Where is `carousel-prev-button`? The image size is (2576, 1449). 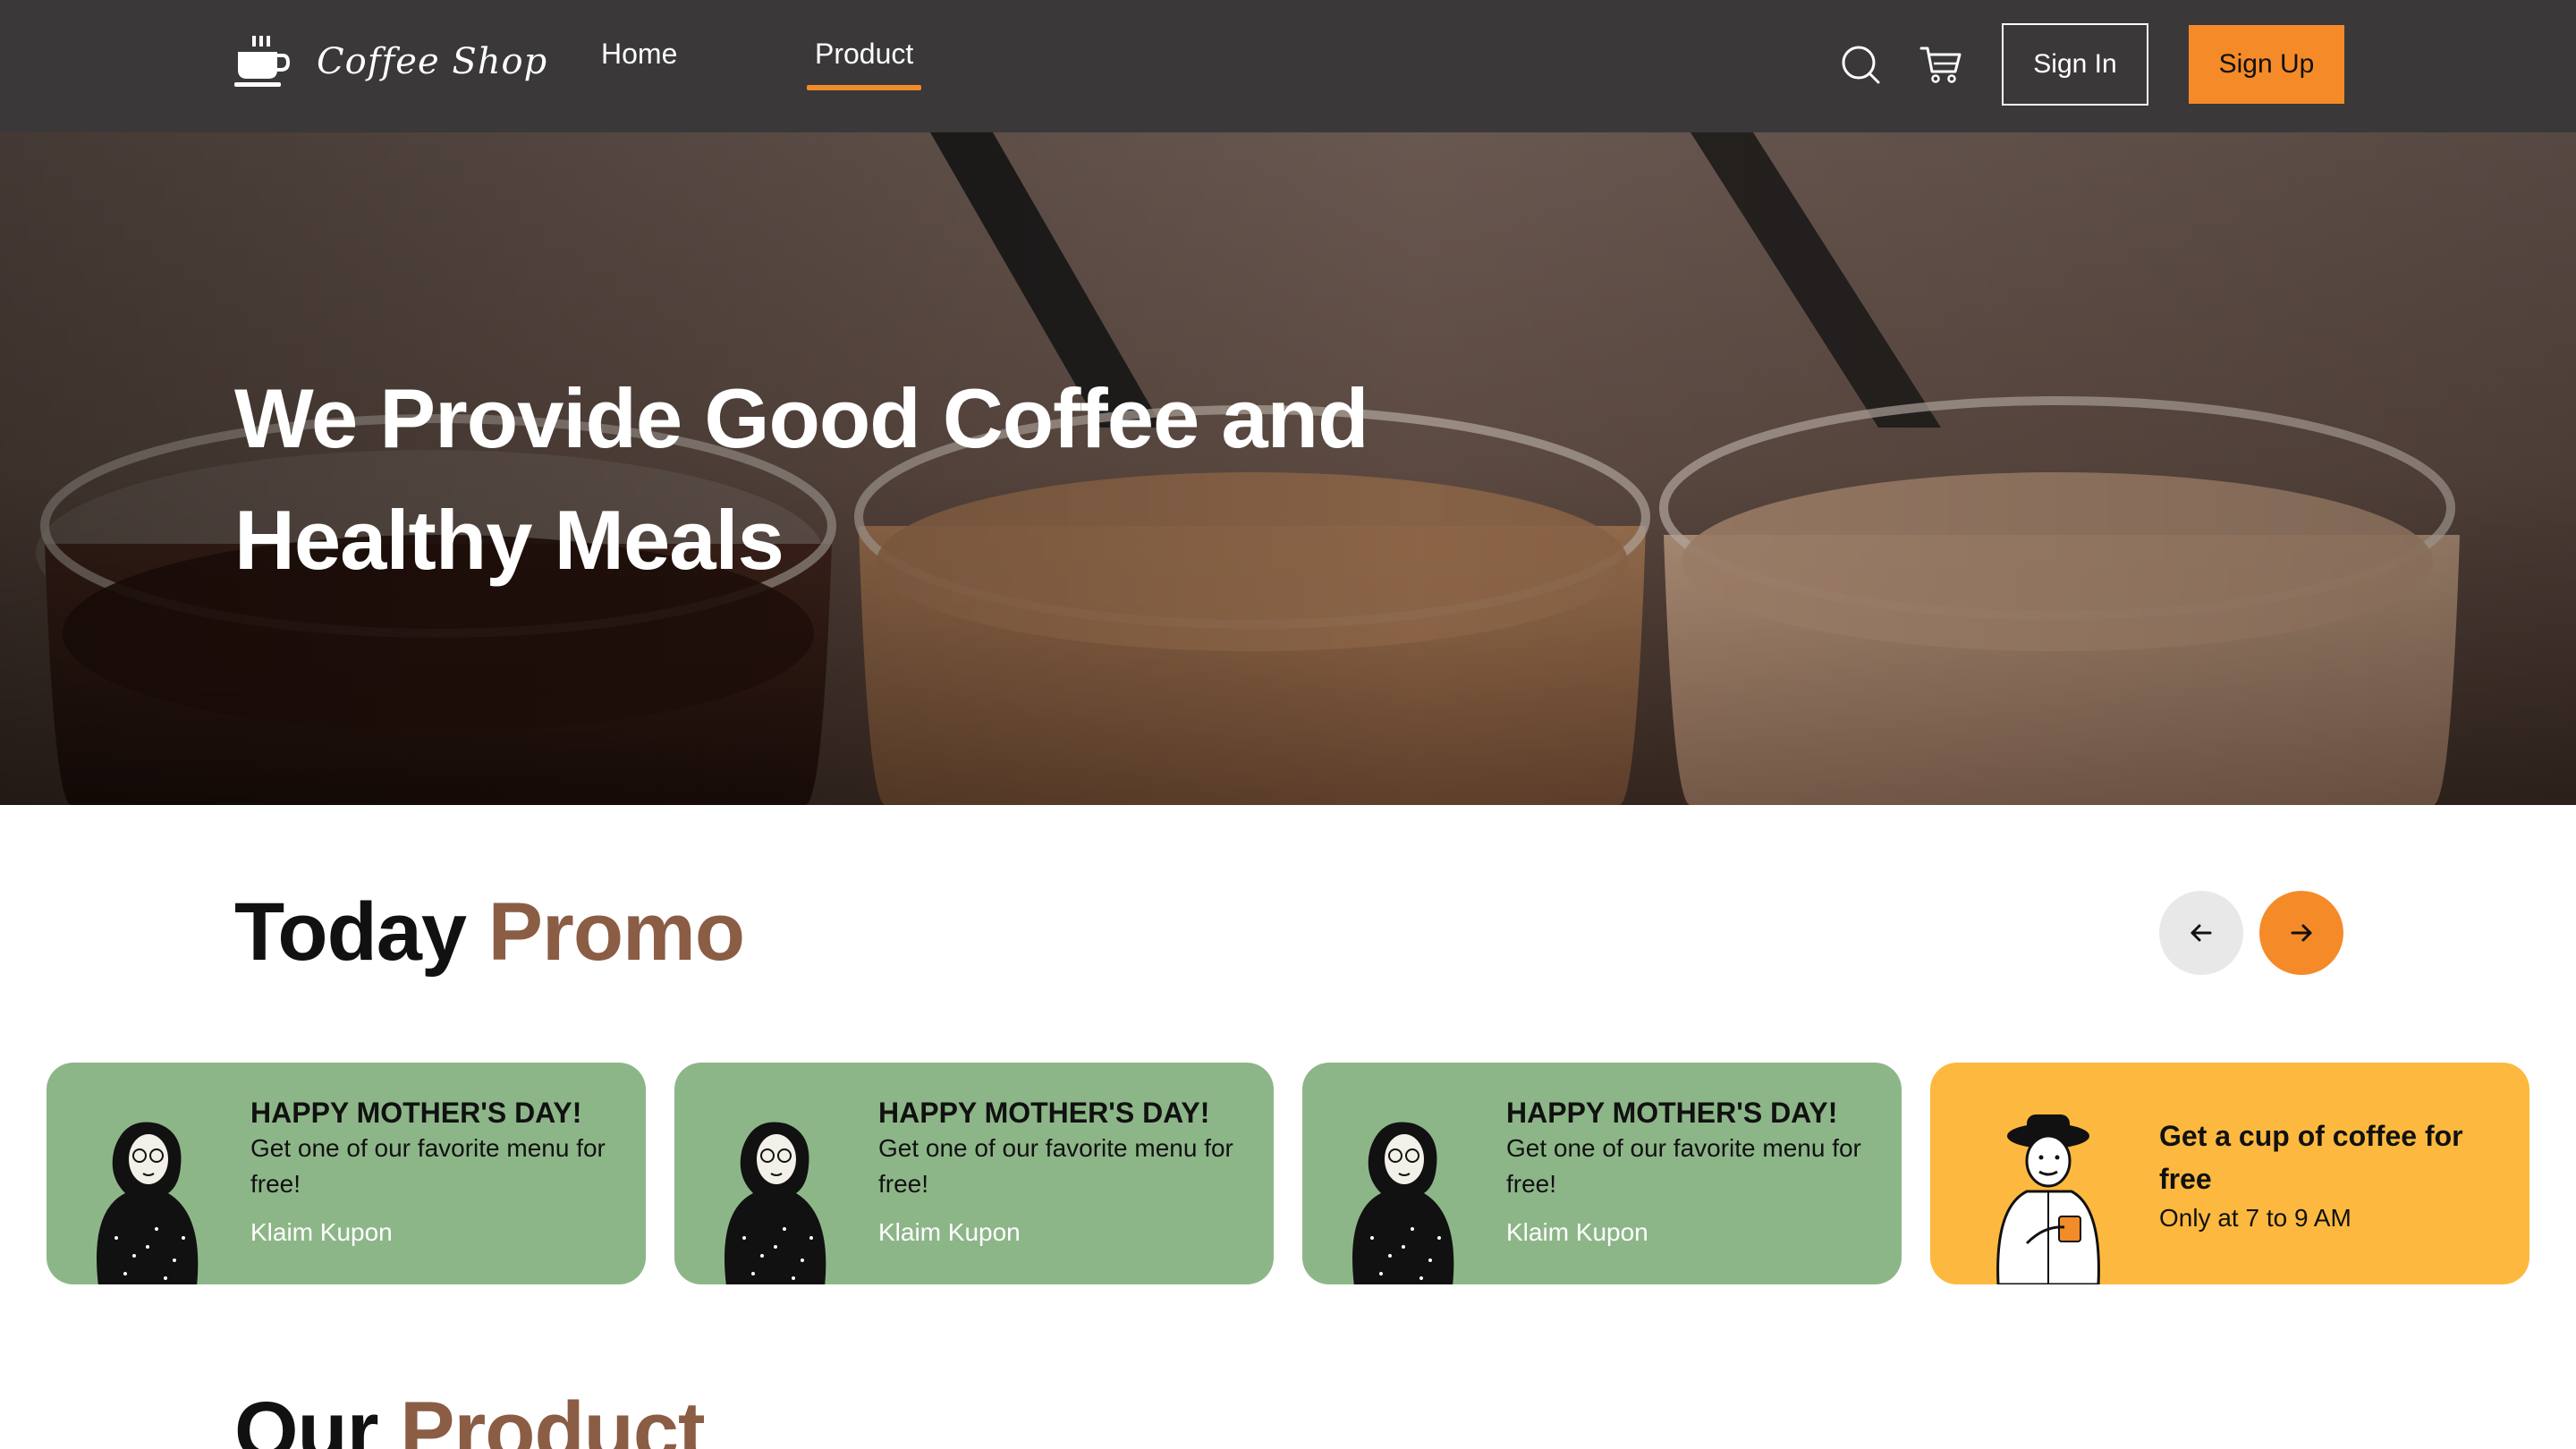 carousel-prev-button is located at coordinates (2201, 933).